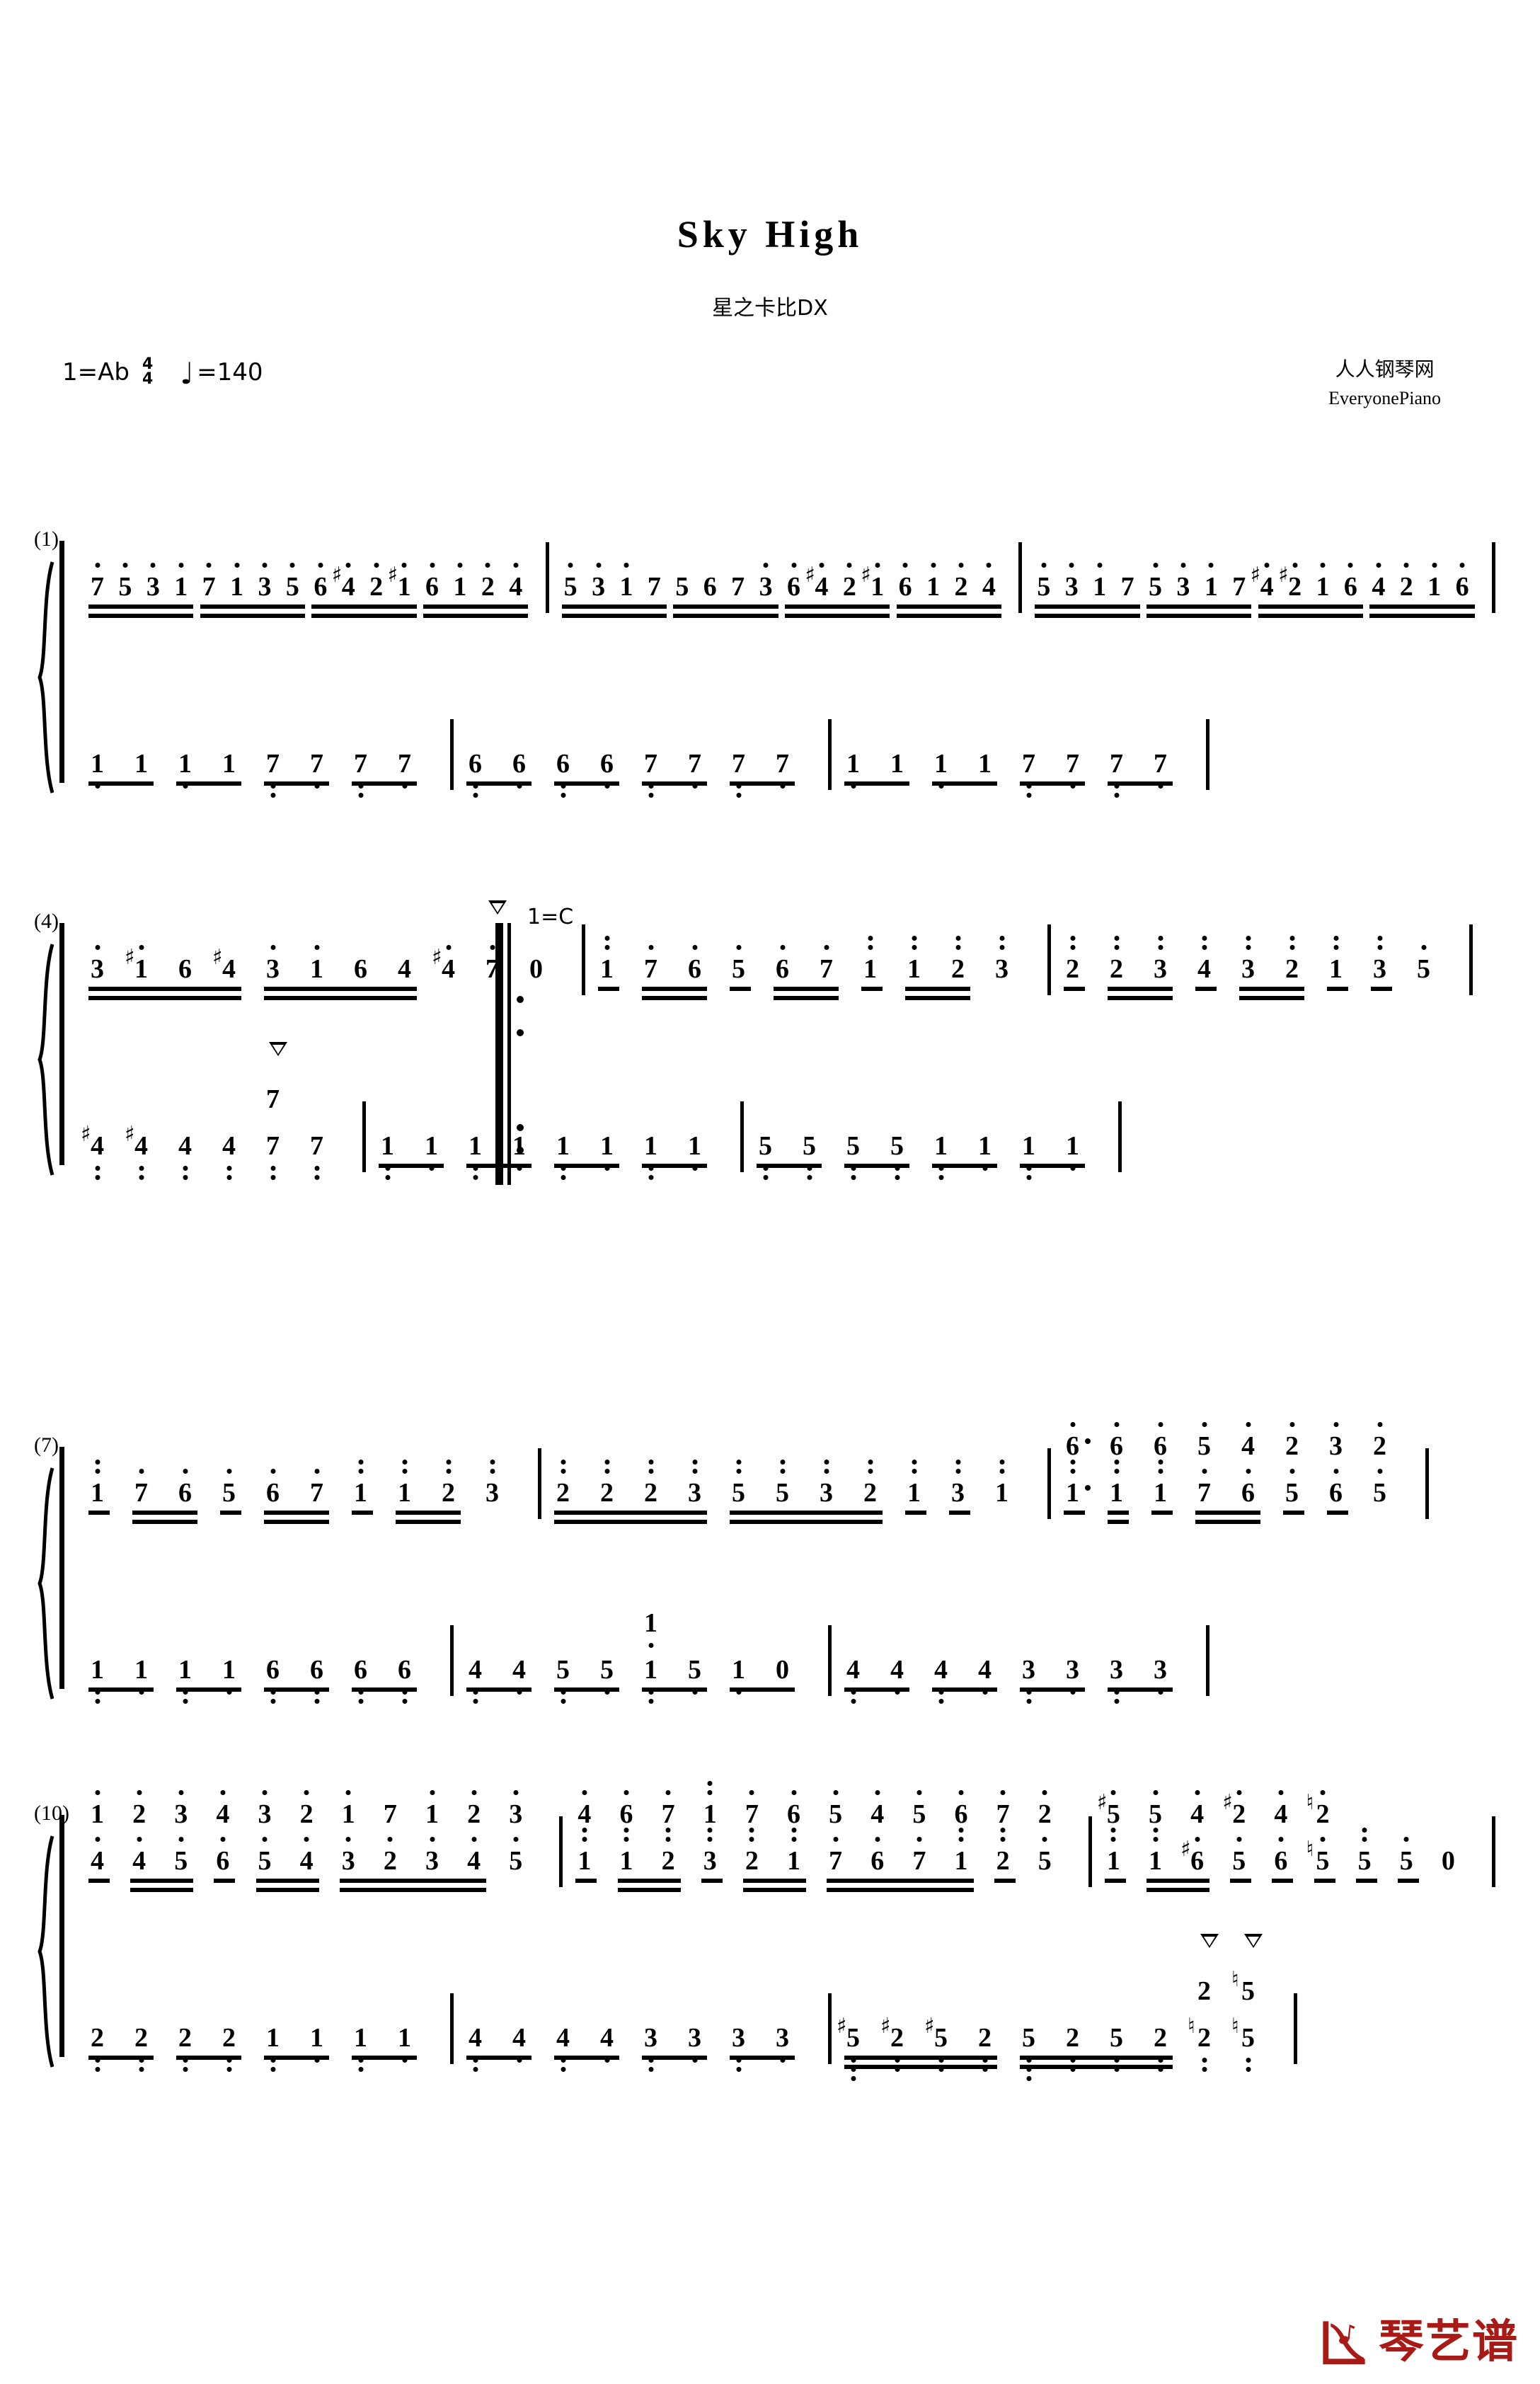 This screenshot has width=1540, height=2384. What do you see at coordinates (399, 582) in the screenshot?
I see `note: 1 ♯` at bounding box center [399, 582].